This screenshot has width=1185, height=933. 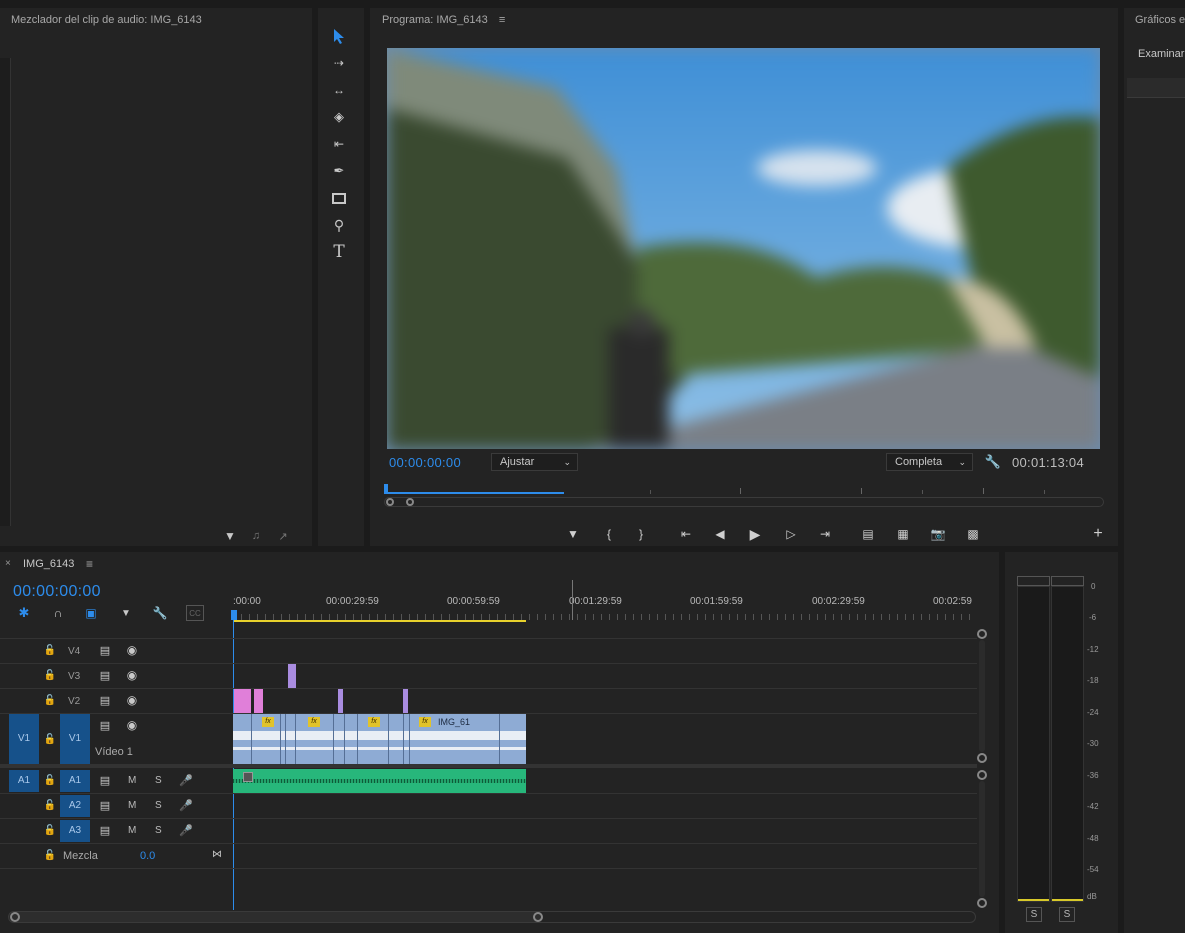 I want to click on timeline-timecode: 00:00:00:00, so click(x=57, y=592).